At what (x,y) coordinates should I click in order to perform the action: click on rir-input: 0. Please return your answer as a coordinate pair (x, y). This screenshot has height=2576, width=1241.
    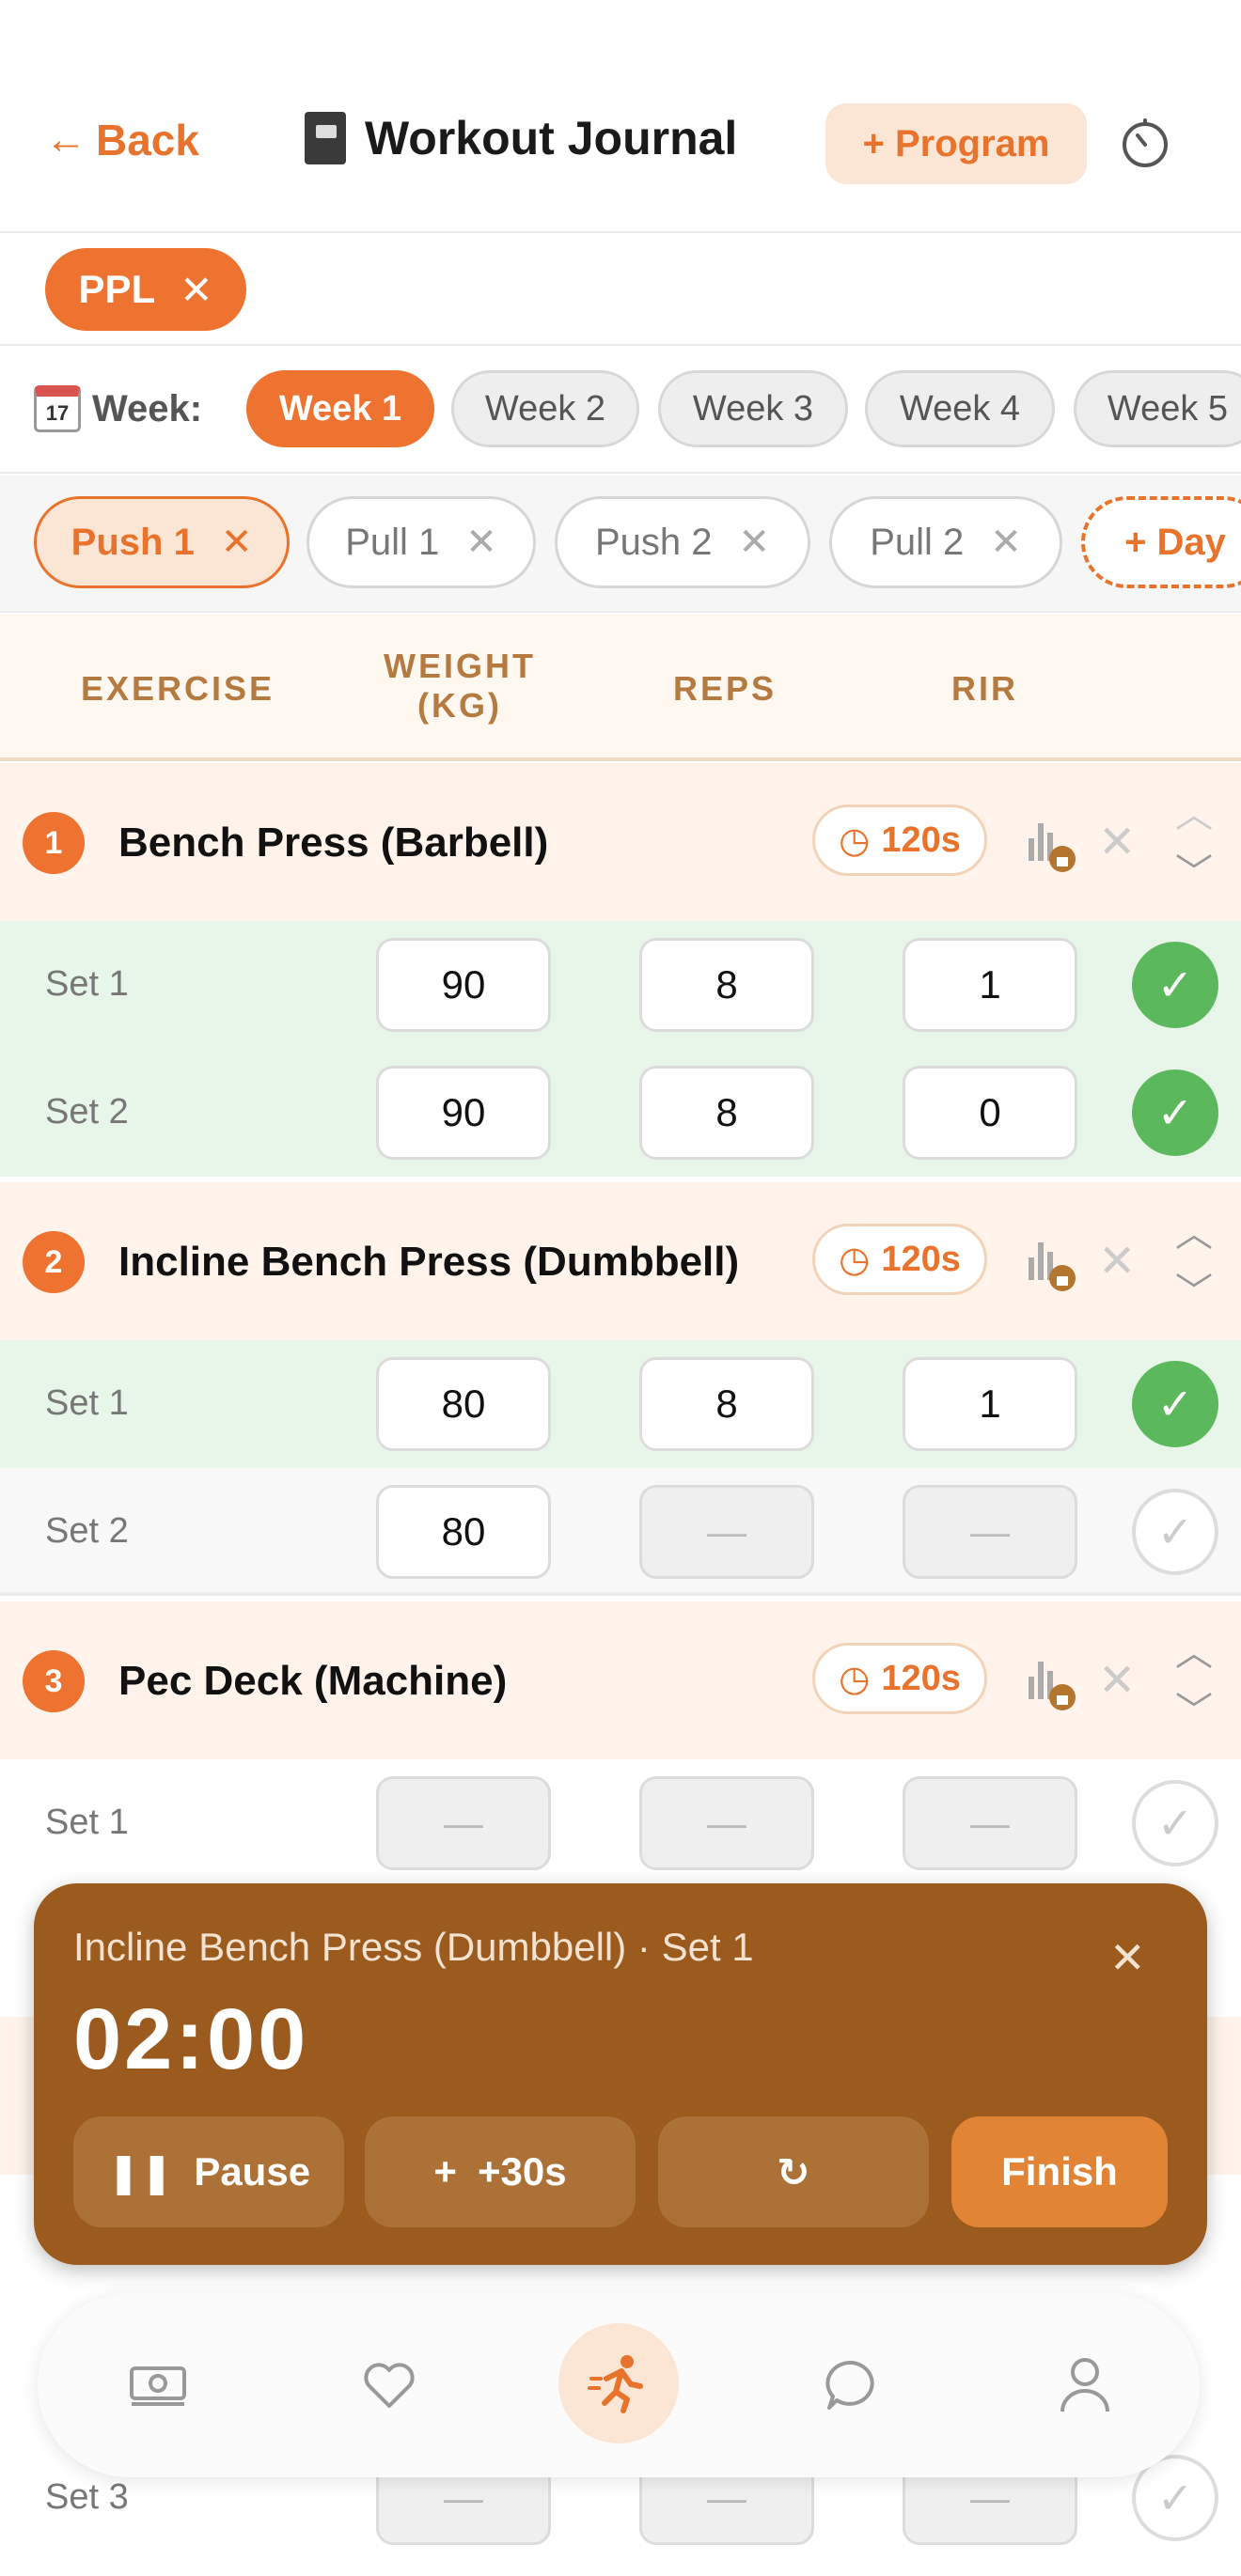
    Looking at the image, I should click on (990, 1113).